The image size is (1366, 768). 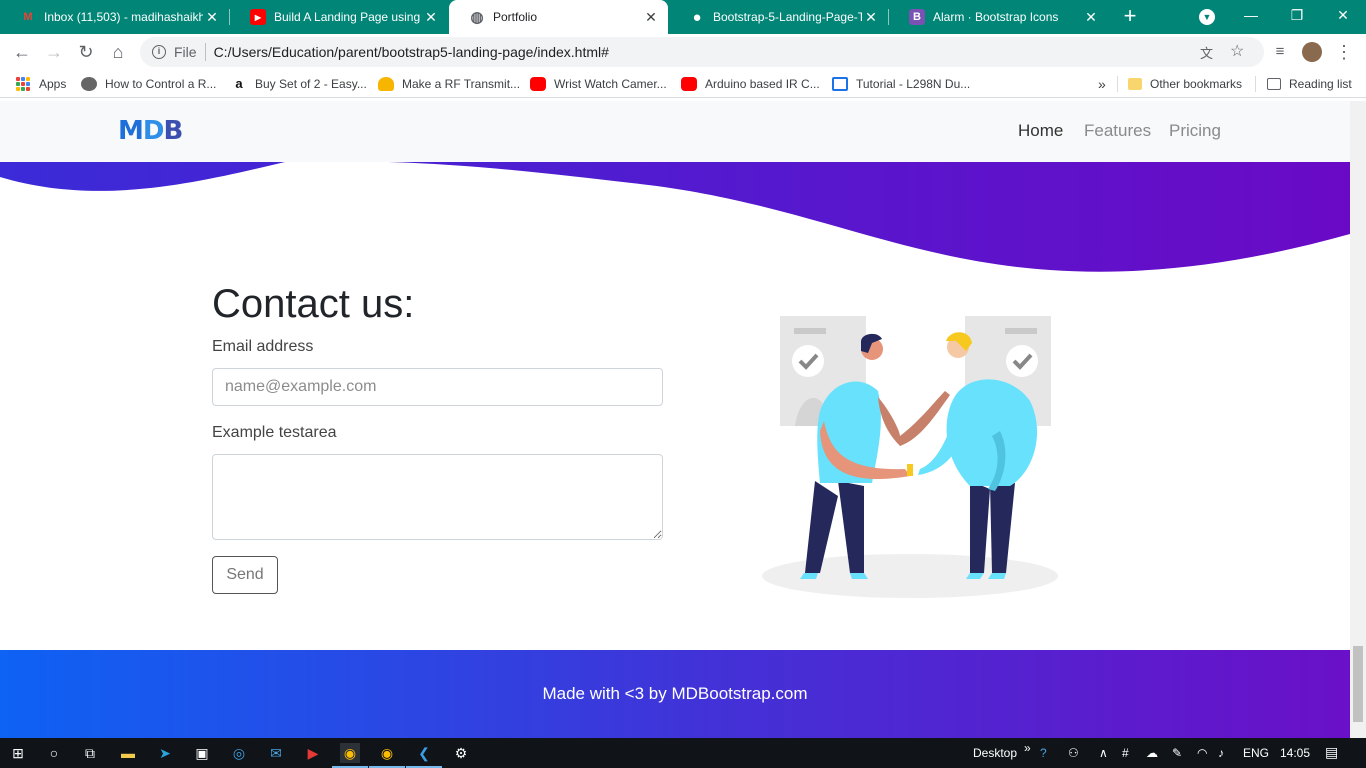 I want to click on tab-bootstrap-icons: B Alarm · Bootstrap Icons ✕, so click(x=998, y=17).